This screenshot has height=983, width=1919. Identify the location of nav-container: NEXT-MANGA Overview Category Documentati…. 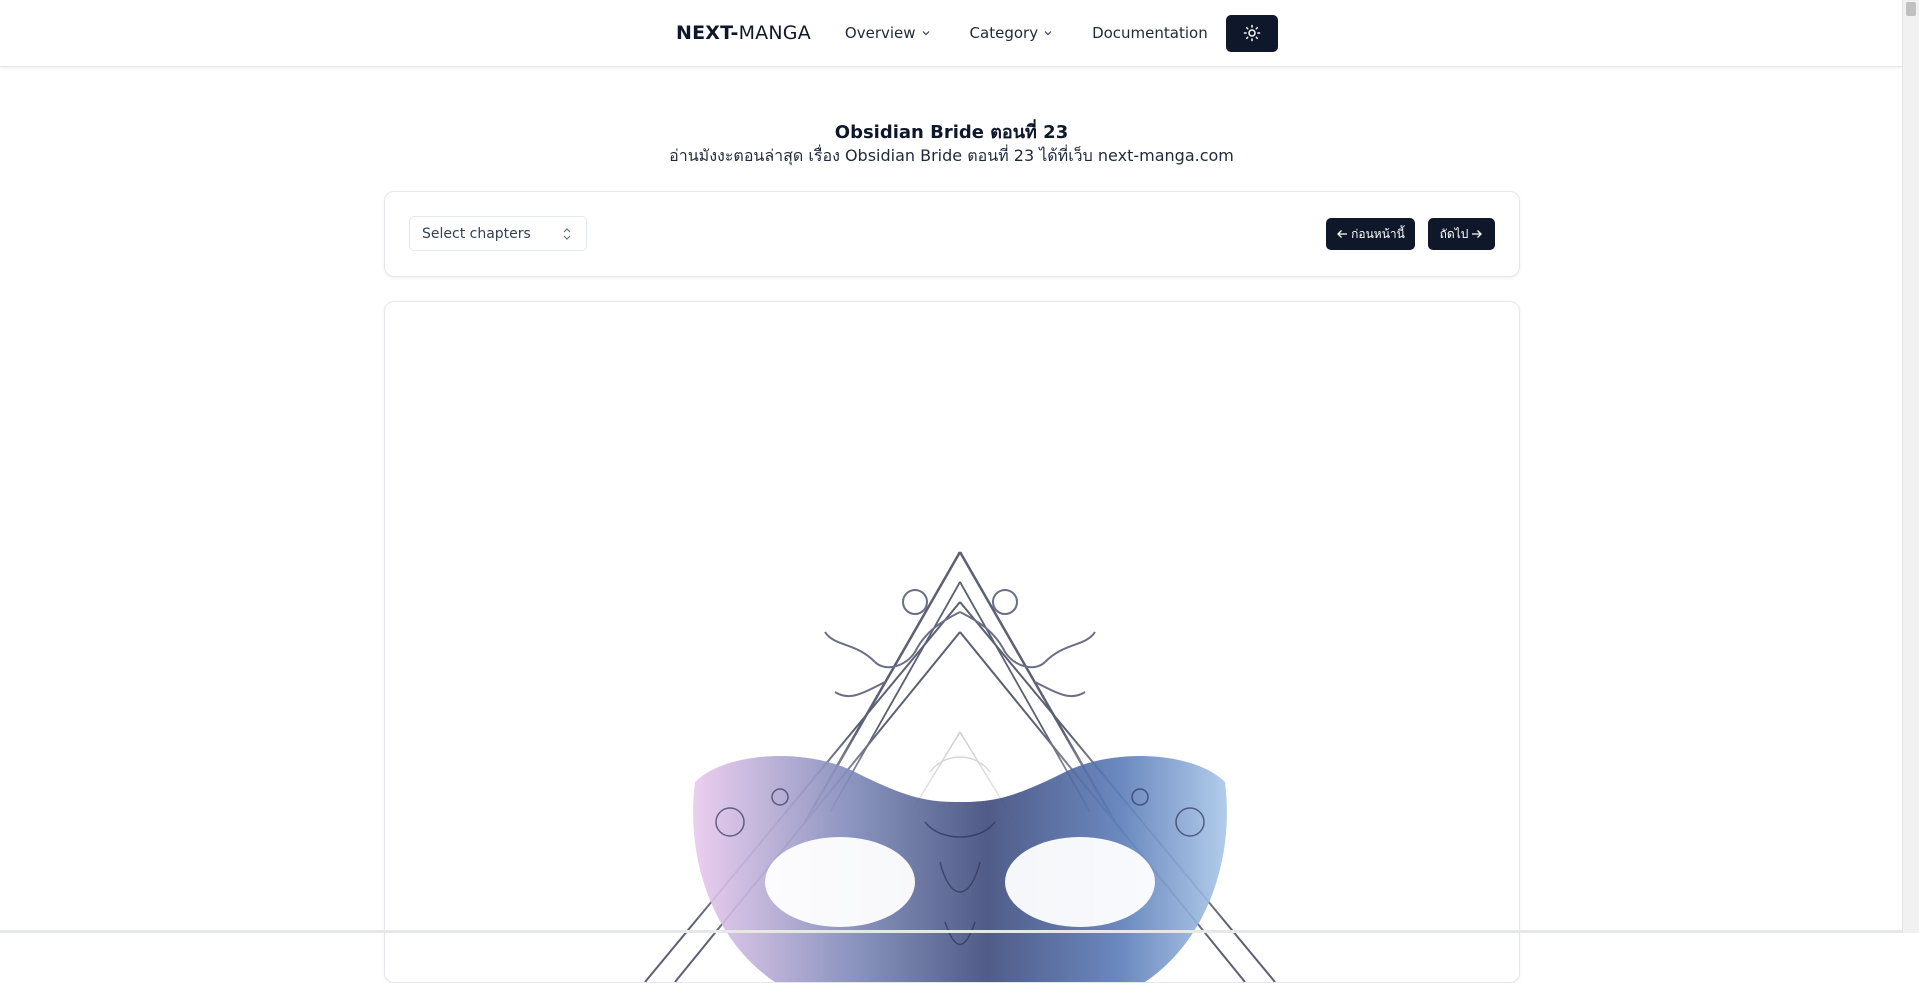
(977, 33).